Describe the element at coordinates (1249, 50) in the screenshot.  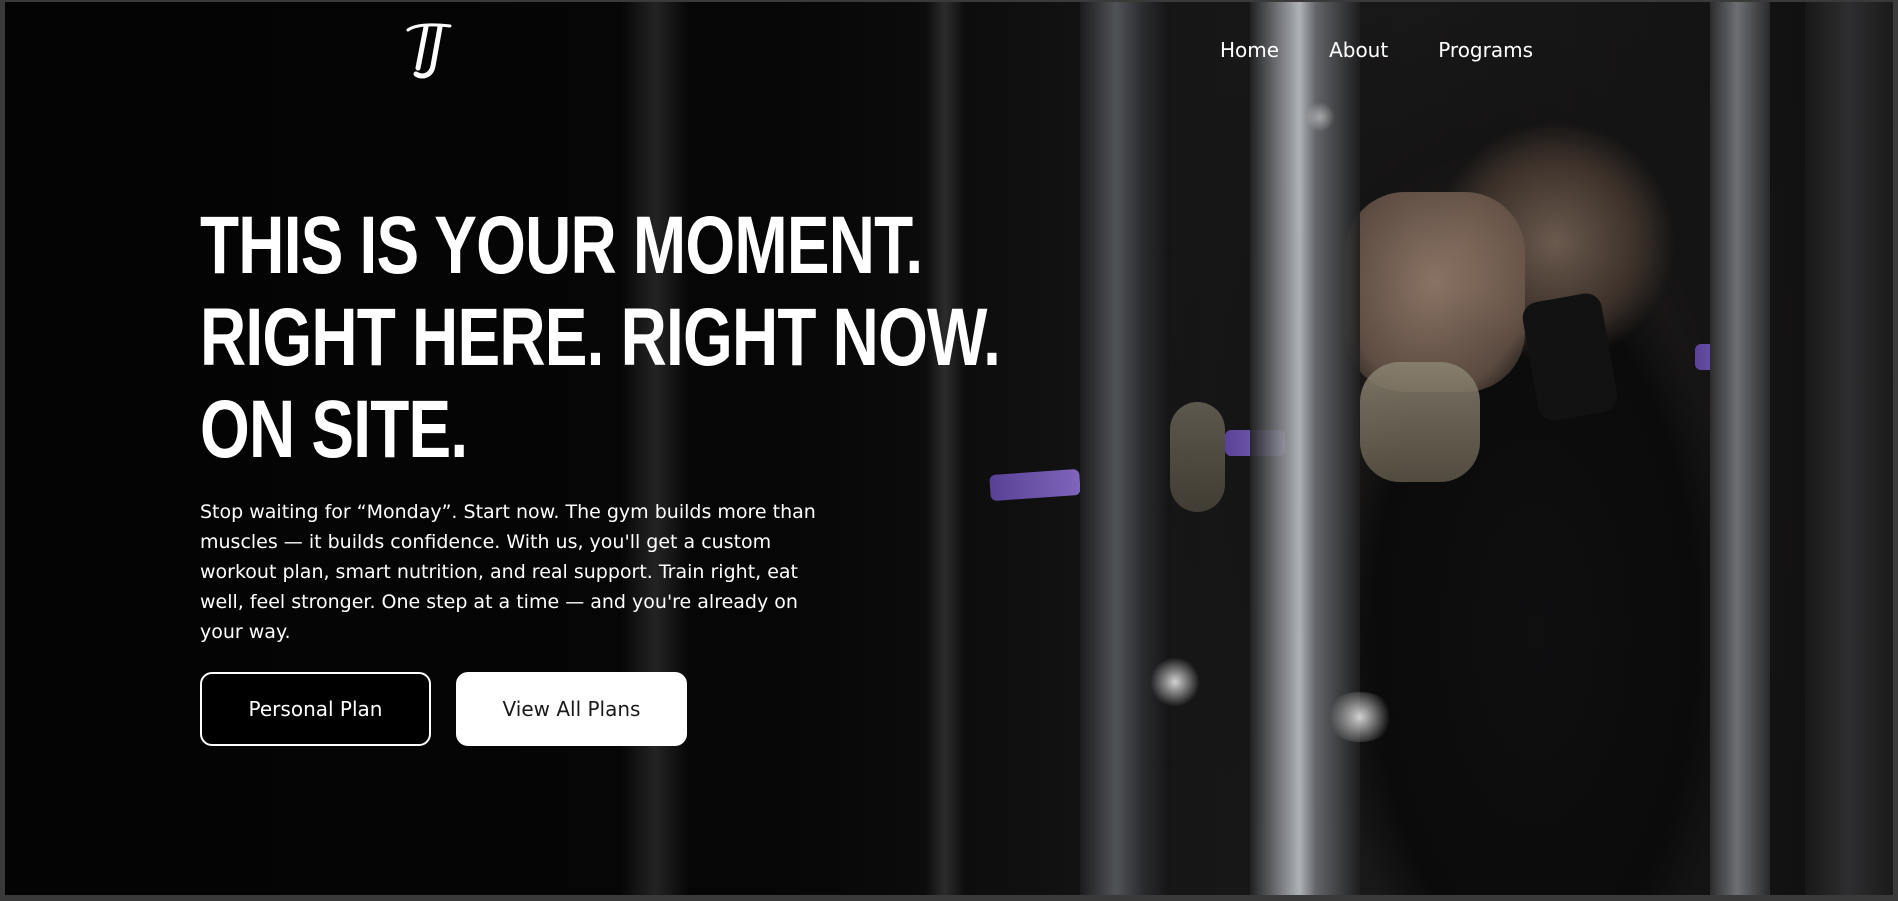
I see `nav-home: Home` at that location.